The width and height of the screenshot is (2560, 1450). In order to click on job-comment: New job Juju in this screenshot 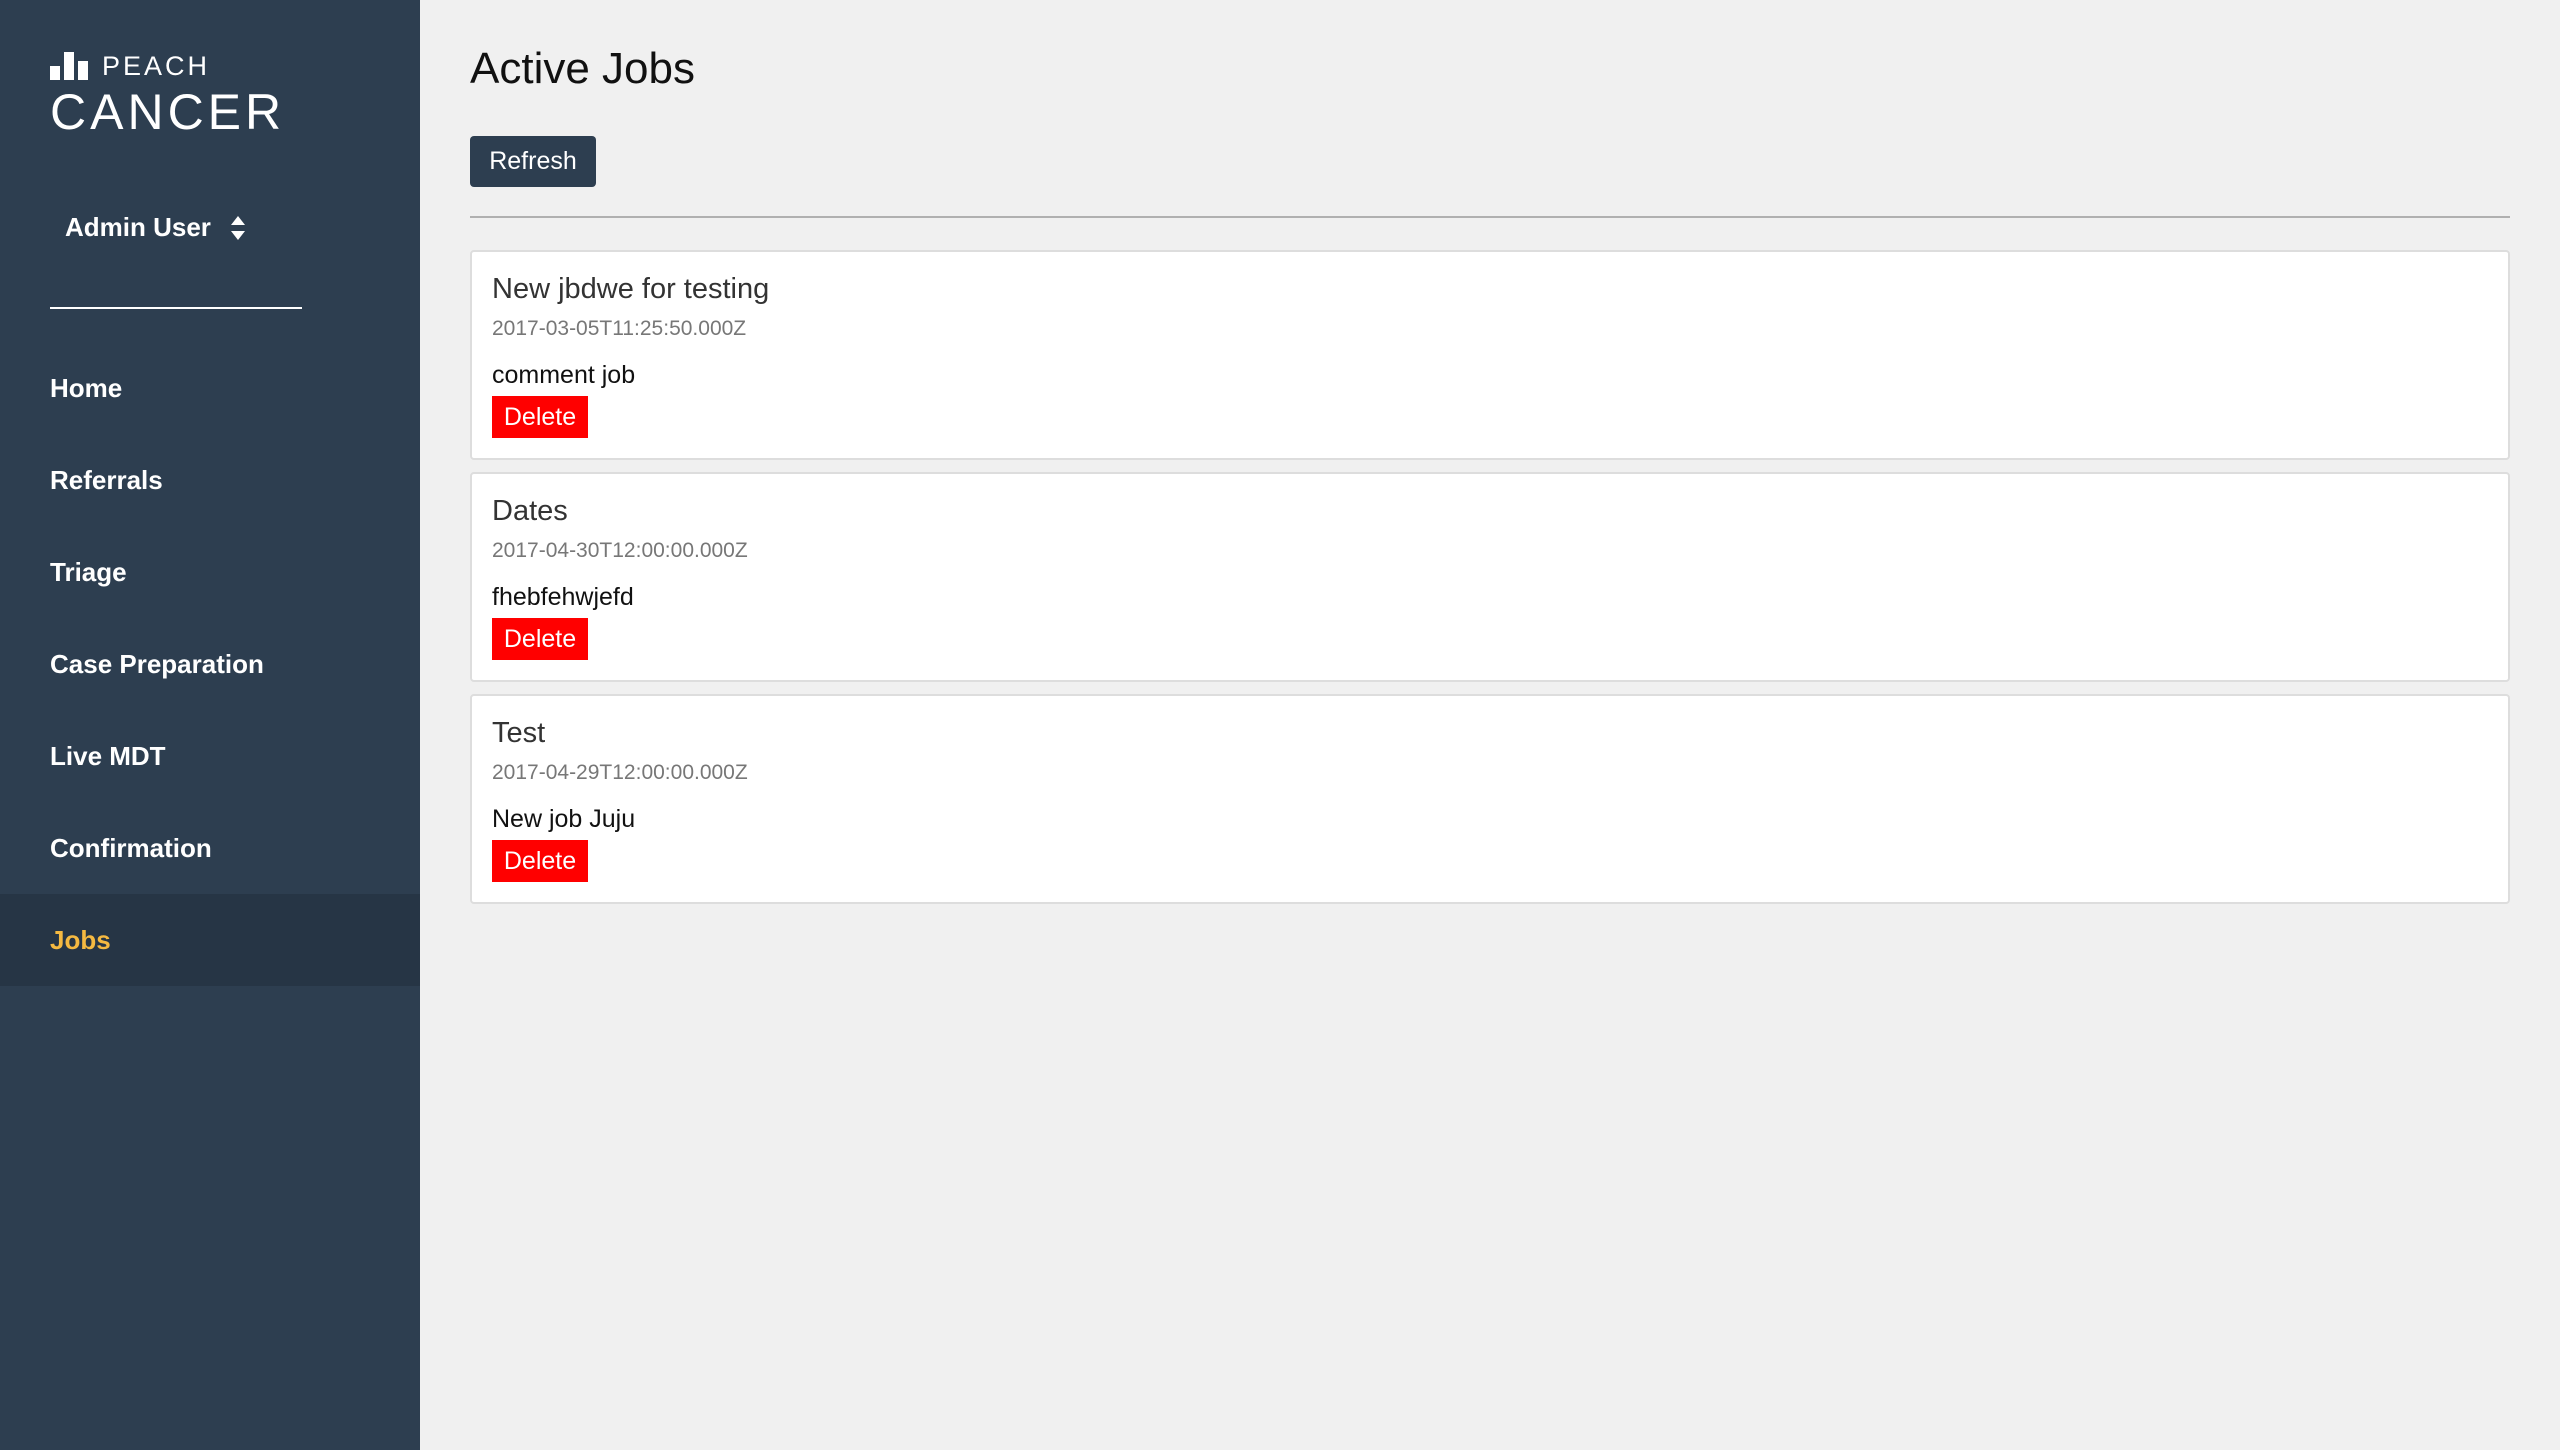, I will do `click(564, 819)`.